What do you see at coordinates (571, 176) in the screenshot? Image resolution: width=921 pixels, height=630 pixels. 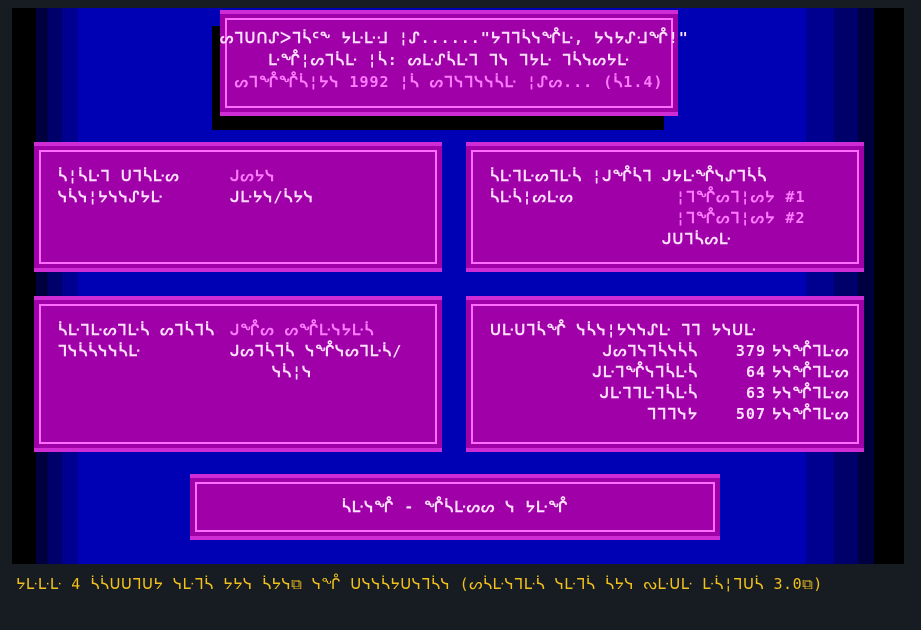 I see `option-label-1: ᓵᒷᒣᒷᔕᒣᒷᓵ ¦ᒍᖎᓵᒣ` at bounding box center [571, 176].